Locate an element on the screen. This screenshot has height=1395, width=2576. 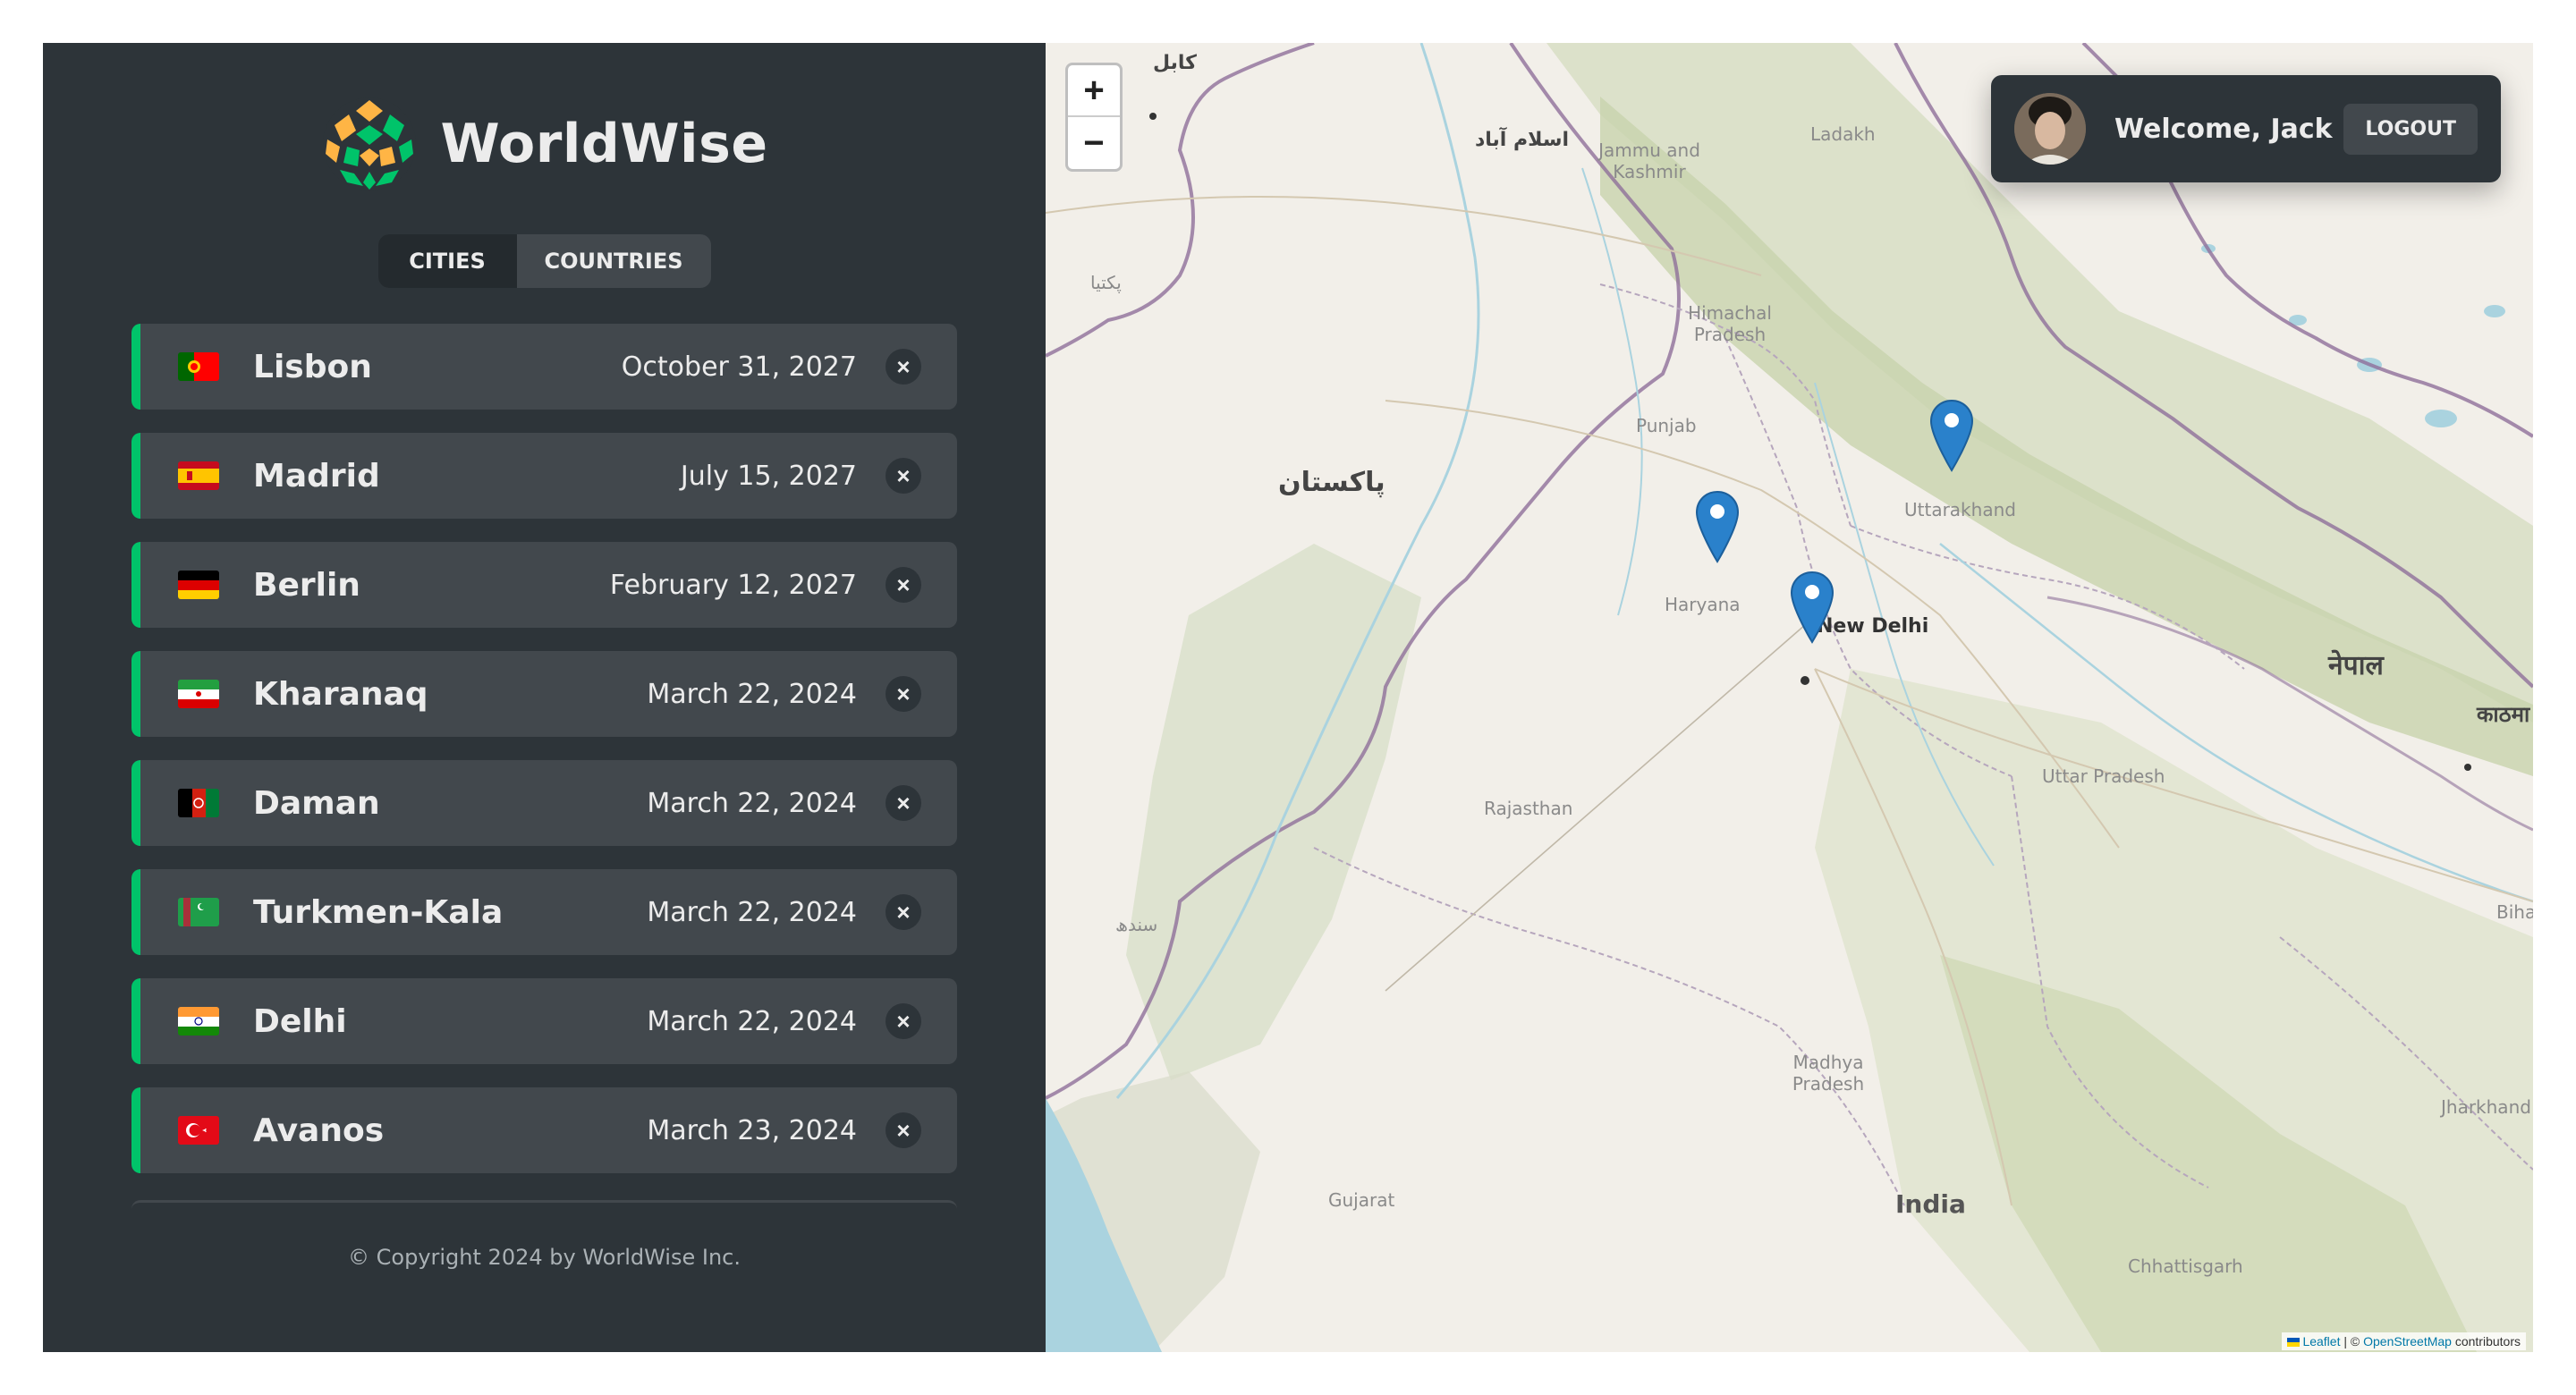
turkmenistan-flag-icon is located at coordinates (198, 912).